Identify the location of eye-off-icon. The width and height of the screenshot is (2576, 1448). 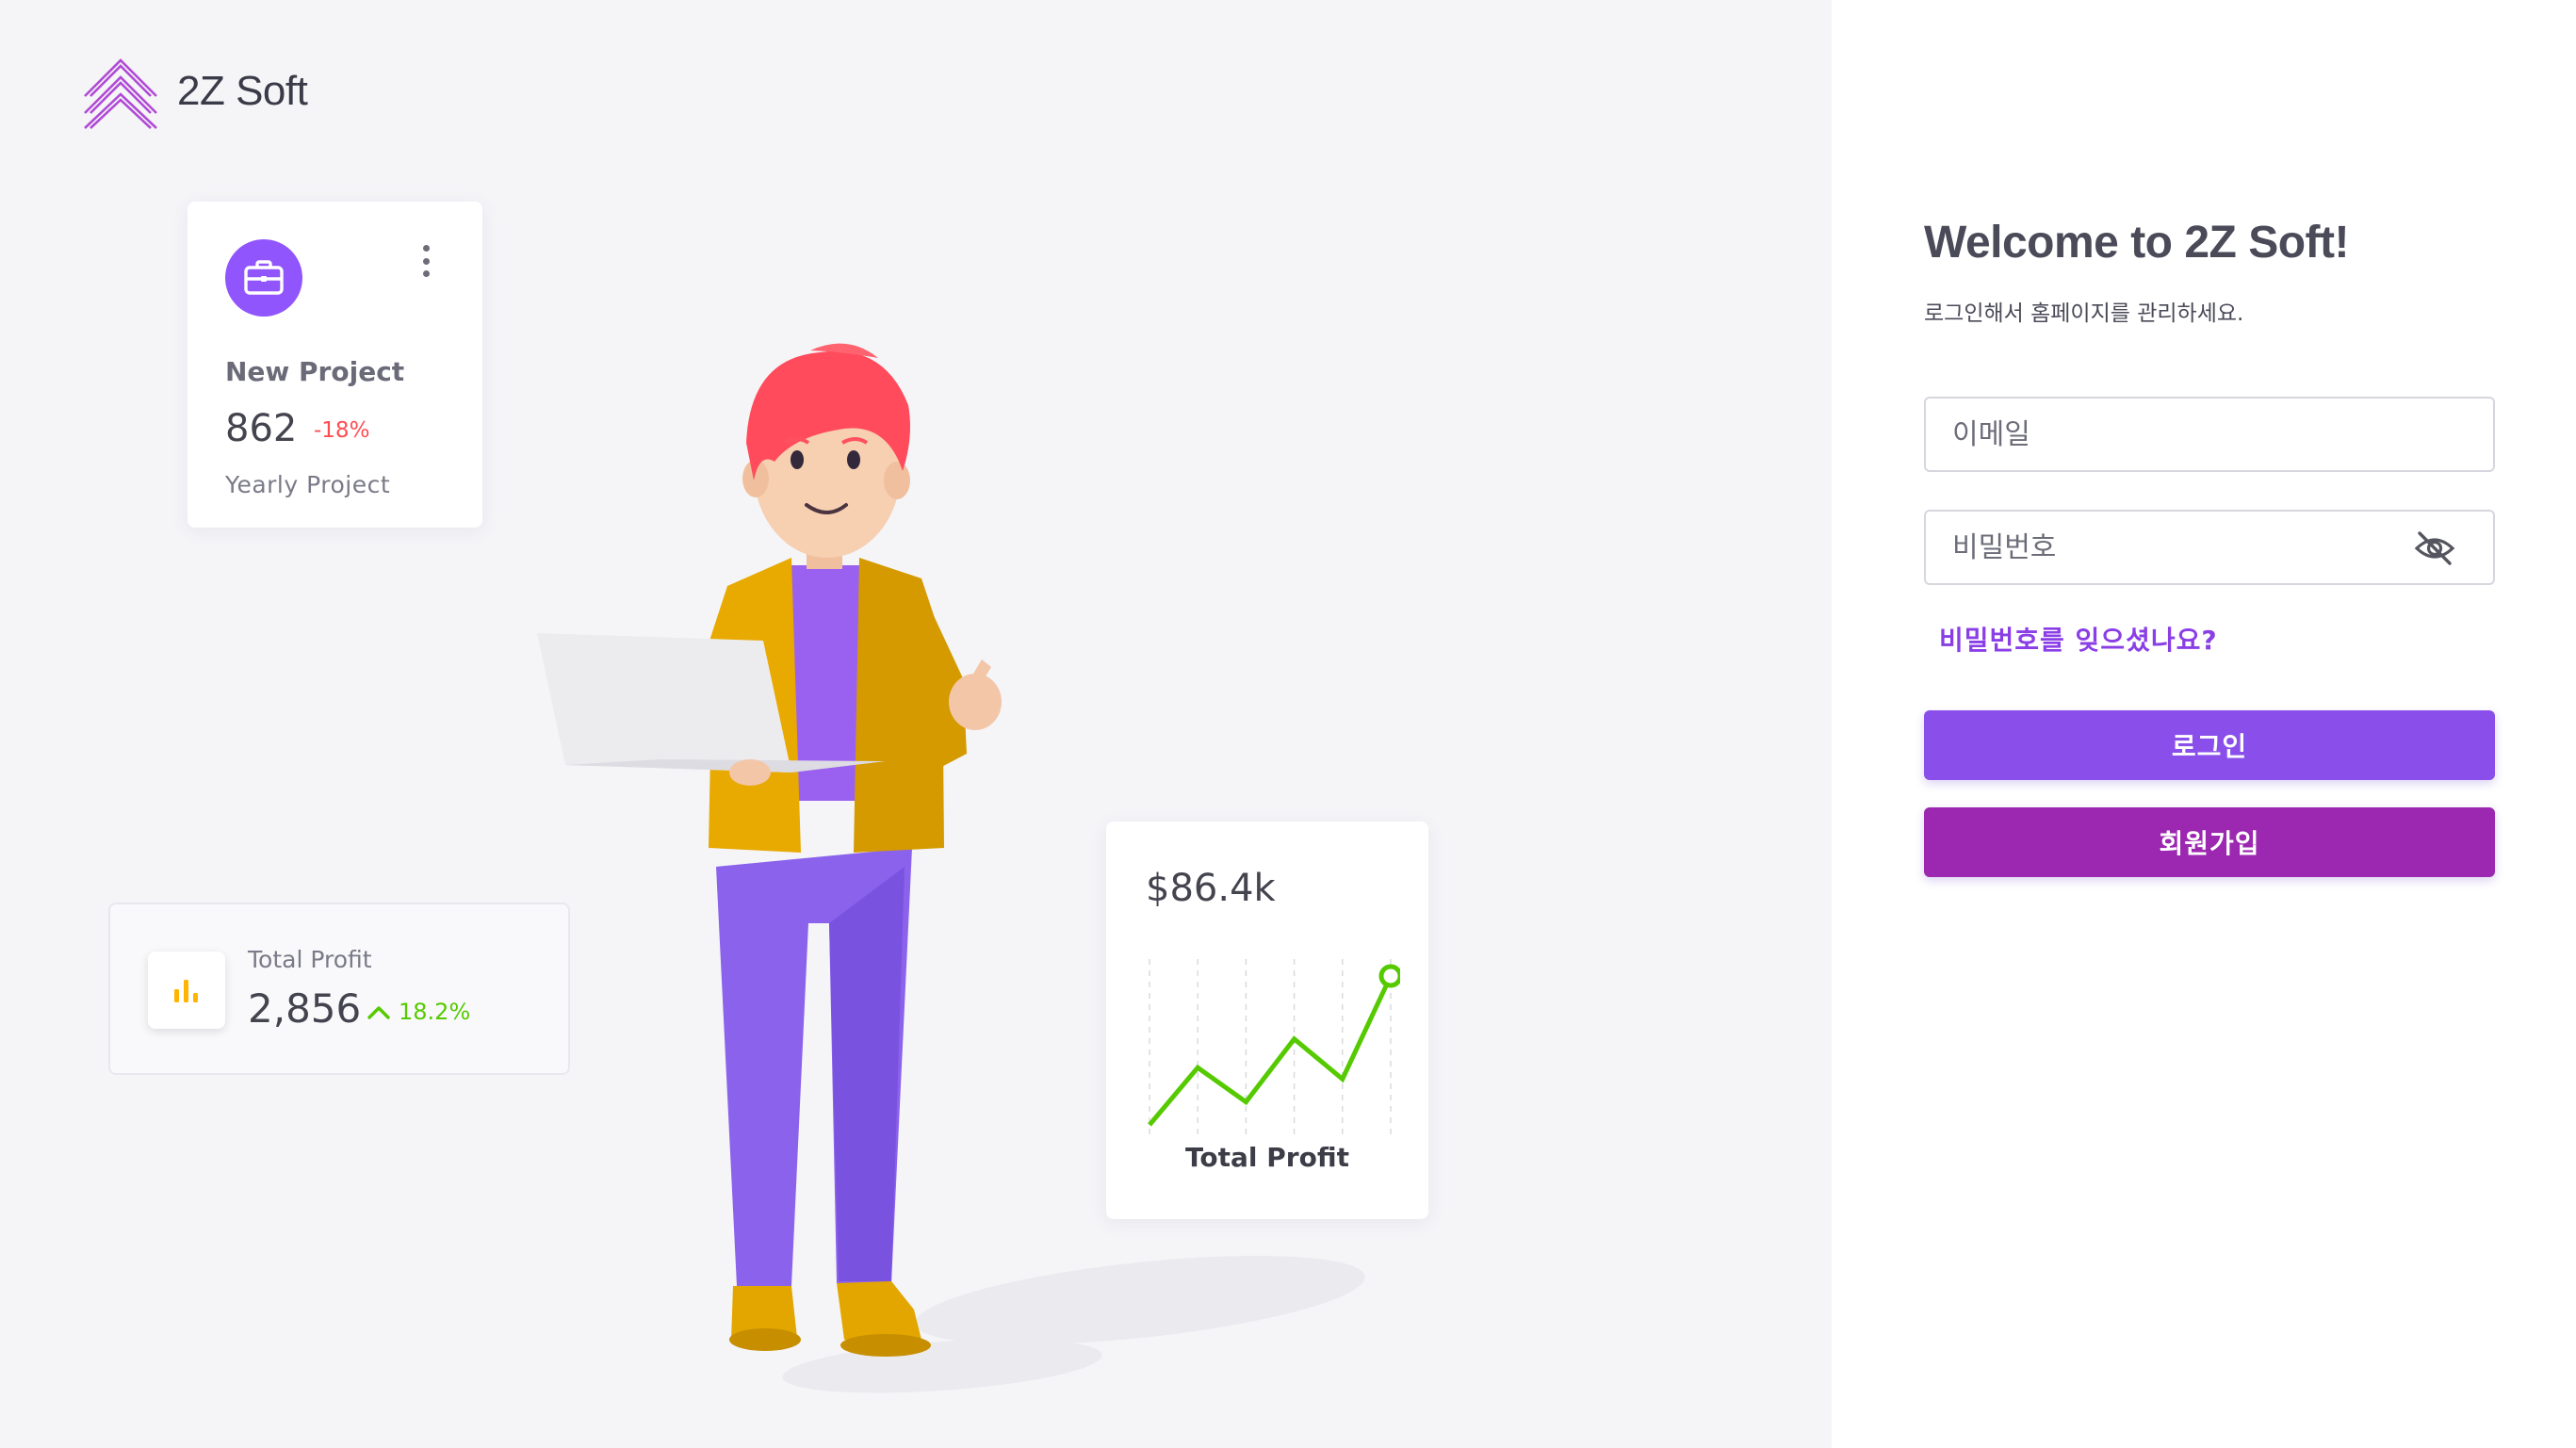
(2434, 548).